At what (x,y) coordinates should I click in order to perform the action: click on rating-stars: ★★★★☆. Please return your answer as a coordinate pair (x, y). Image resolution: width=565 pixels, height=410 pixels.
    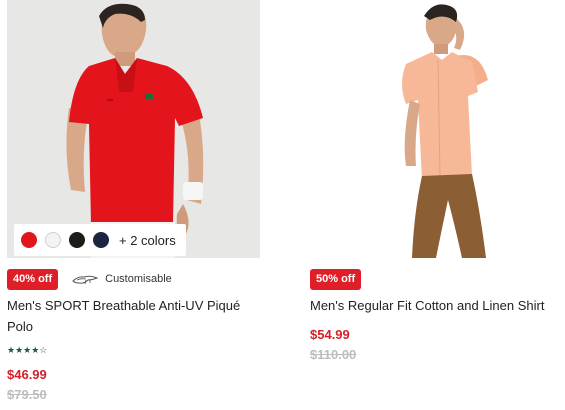
    Looking at the image, I should click on (27, 350).